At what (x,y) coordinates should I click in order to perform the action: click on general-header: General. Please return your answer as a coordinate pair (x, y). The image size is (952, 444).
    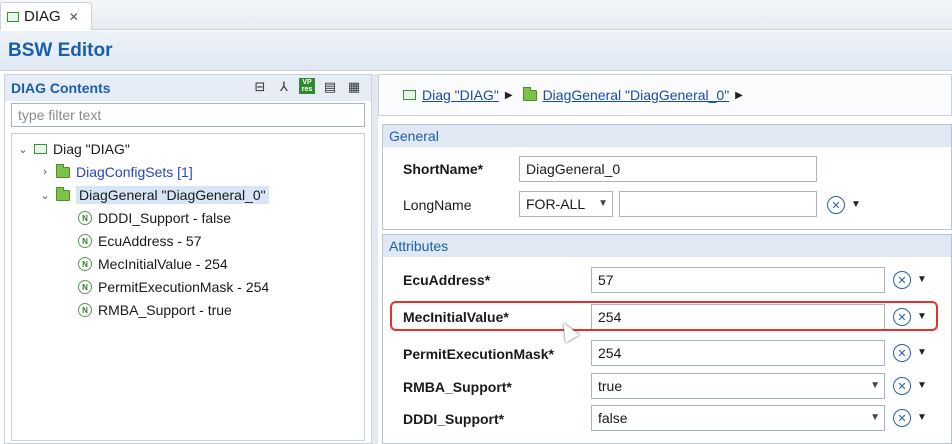
    Looking at the image, I should click on (667, 136).